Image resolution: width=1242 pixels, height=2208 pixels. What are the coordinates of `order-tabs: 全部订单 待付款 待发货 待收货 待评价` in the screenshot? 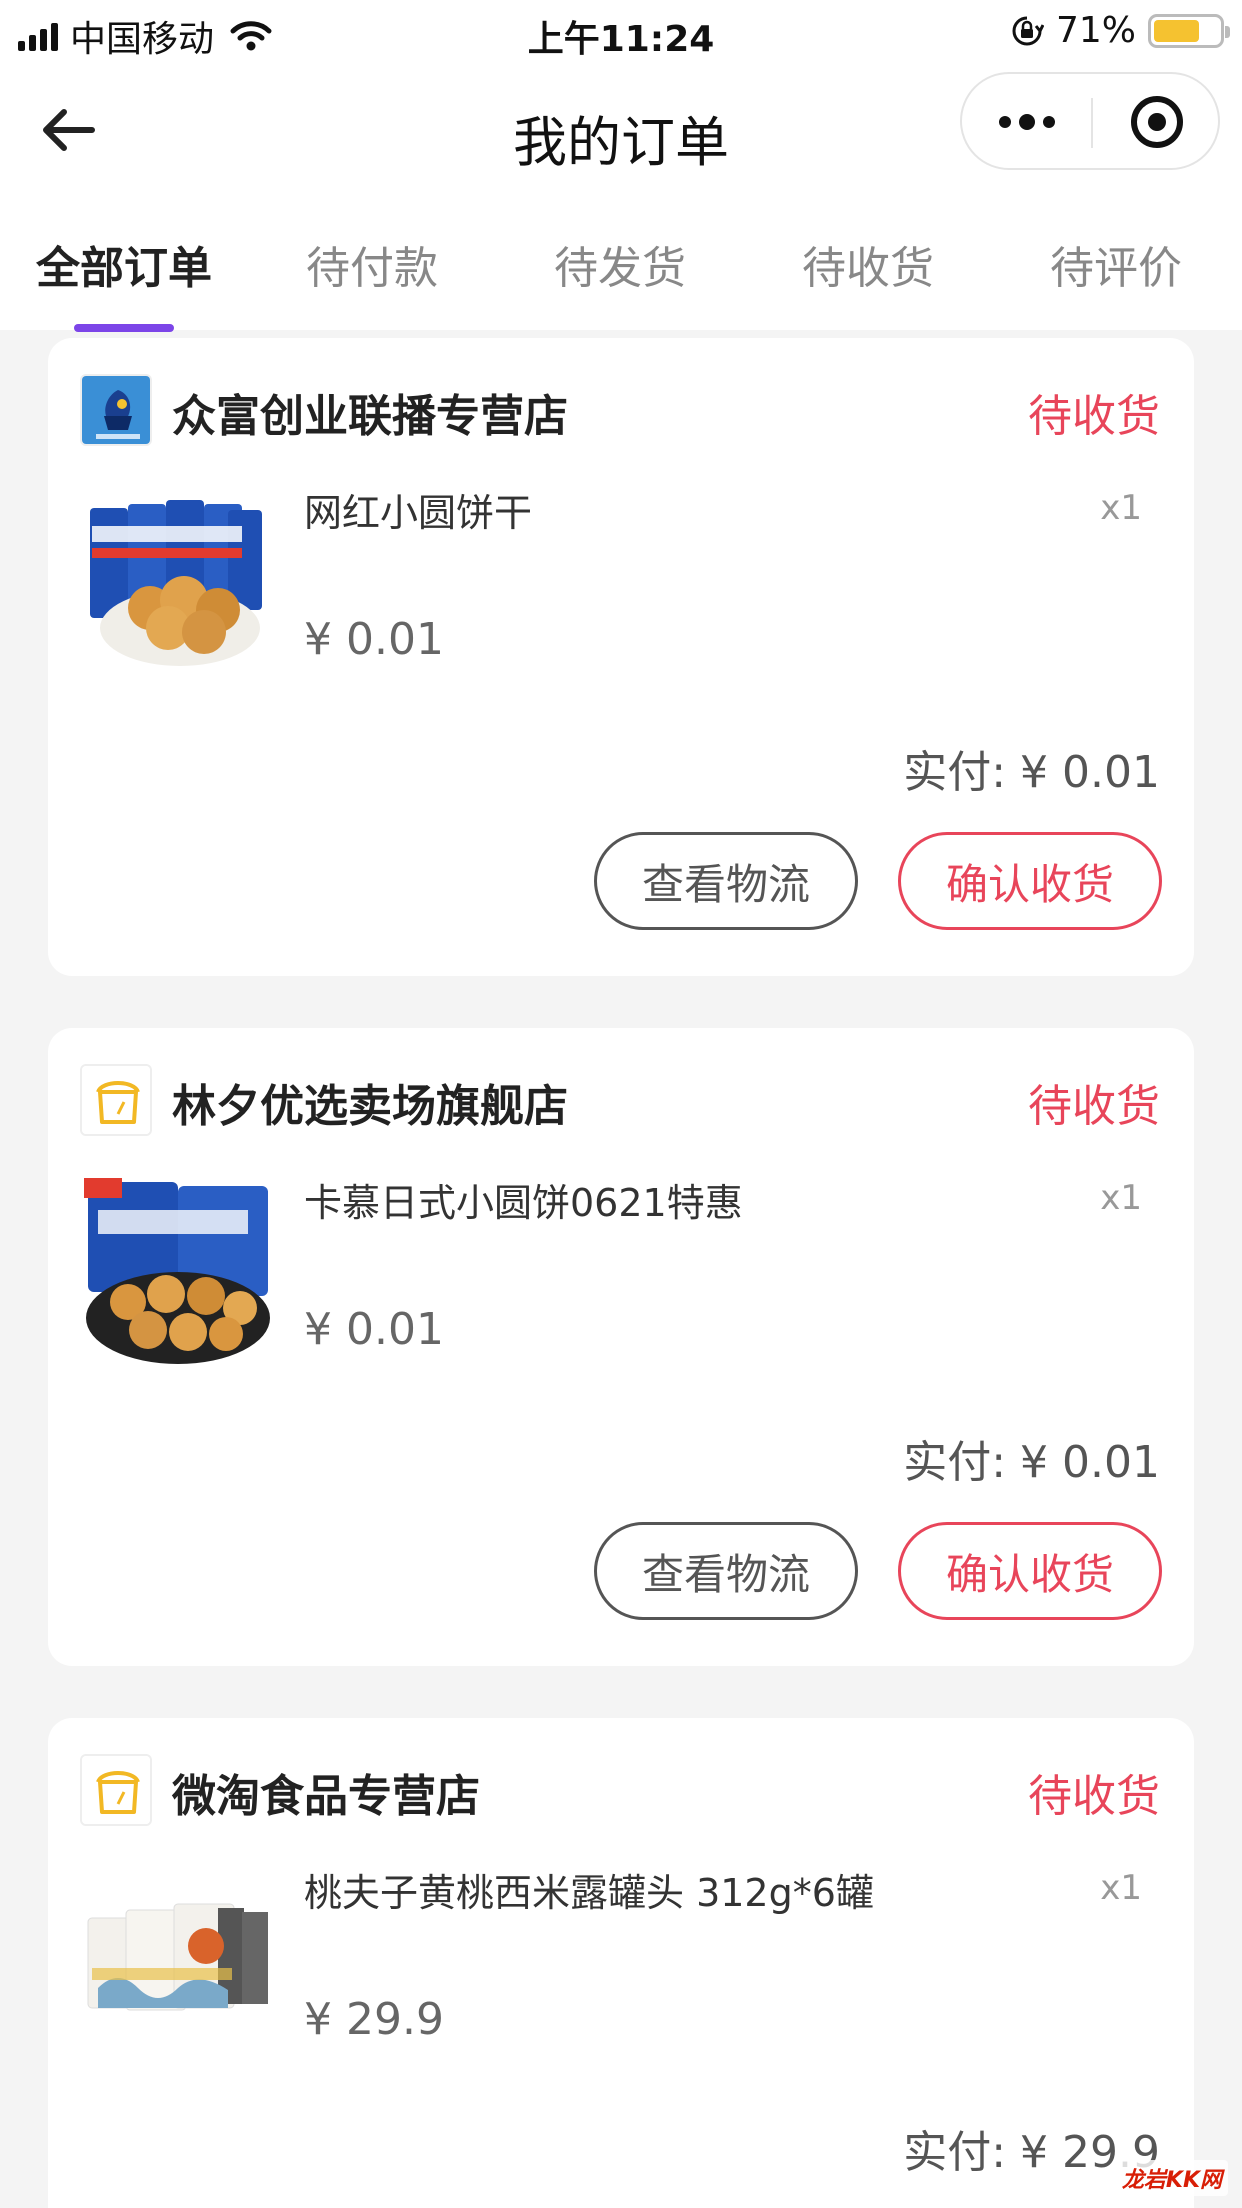 It's located at (621, 262).